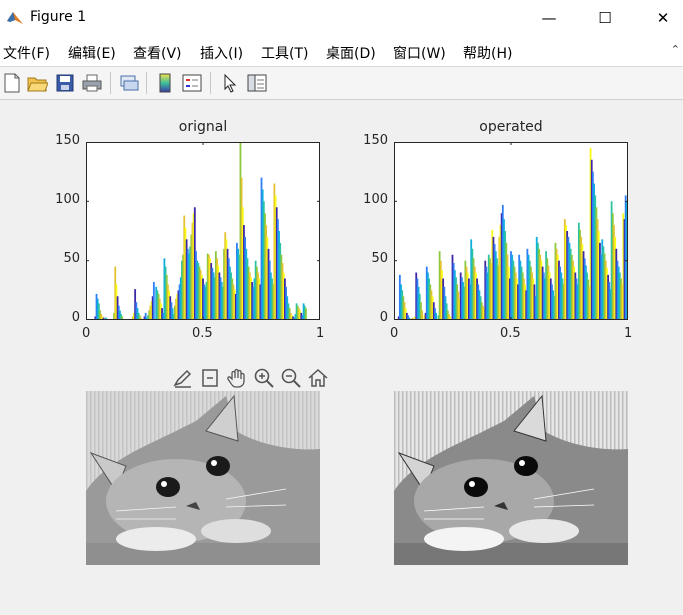  I want to click on close-icon: ✕, so click(663, 18).